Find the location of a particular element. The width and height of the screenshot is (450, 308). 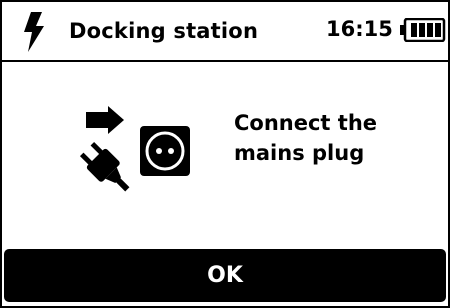

connect-mains-plug-icon is located at coordinates (134, 149).